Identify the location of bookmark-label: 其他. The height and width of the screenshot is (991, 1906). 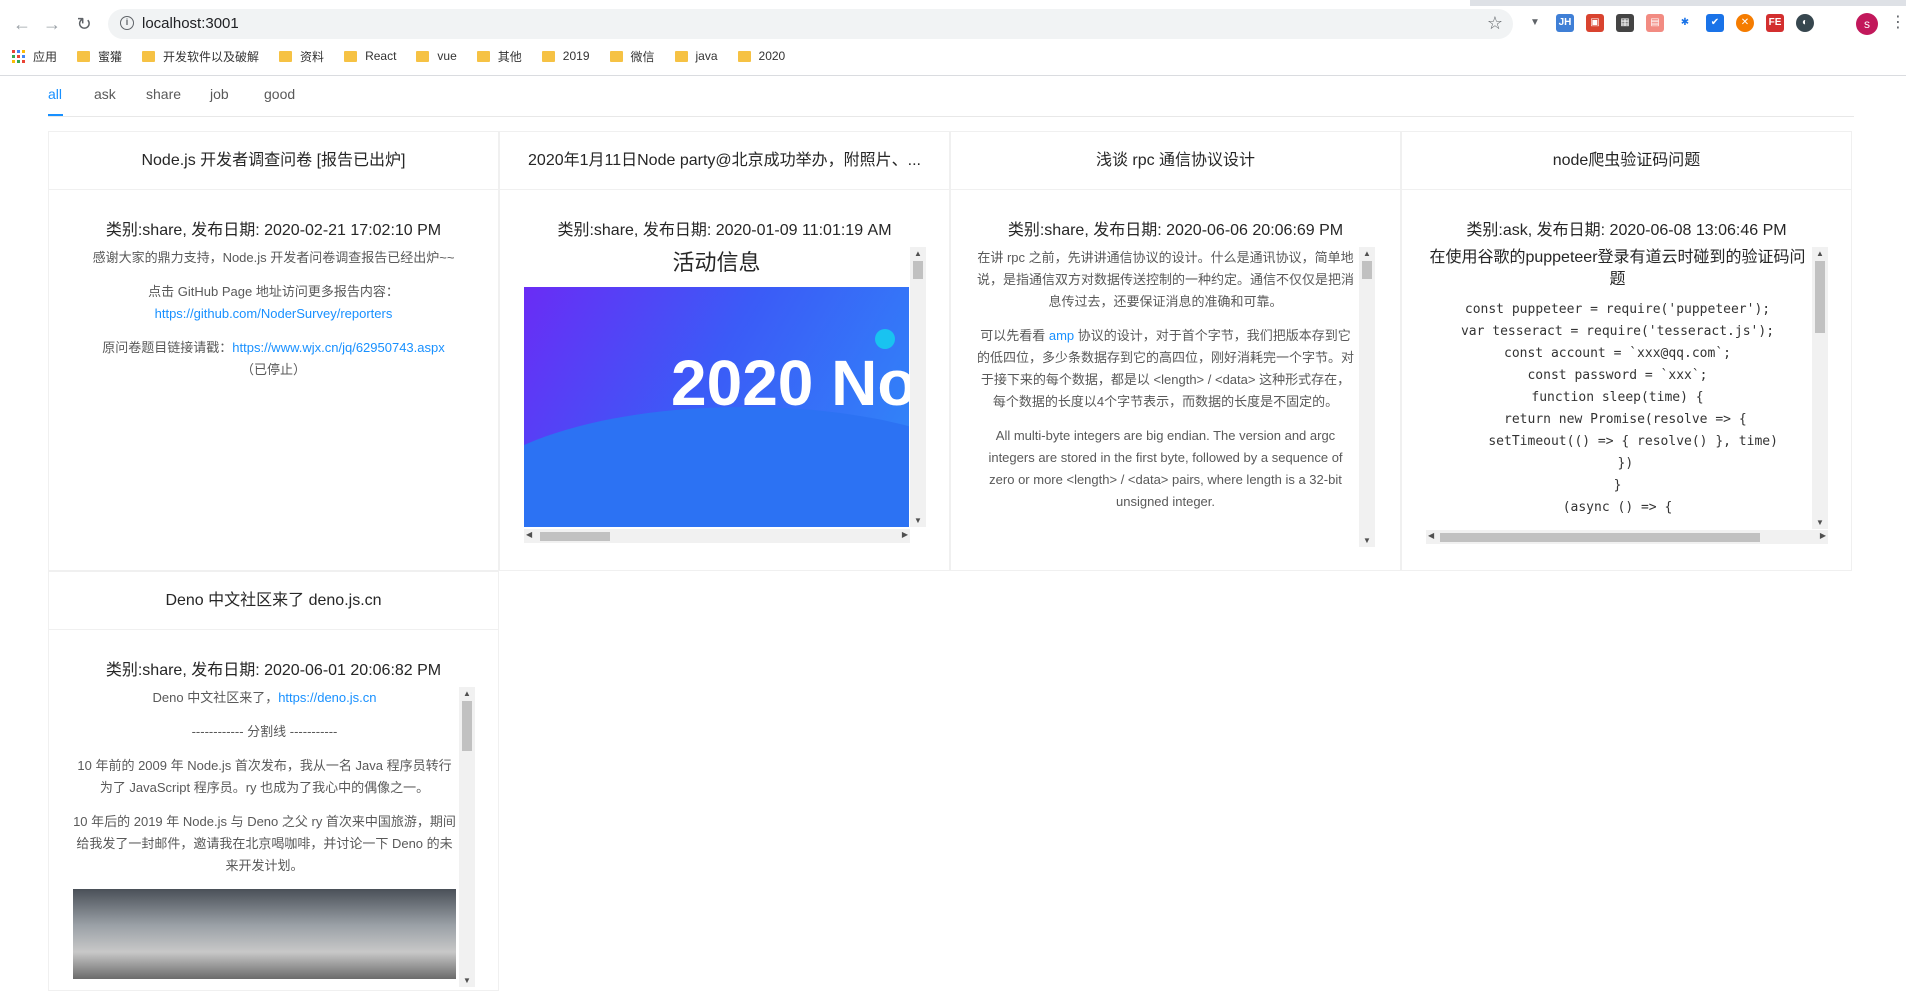
(509, 56).